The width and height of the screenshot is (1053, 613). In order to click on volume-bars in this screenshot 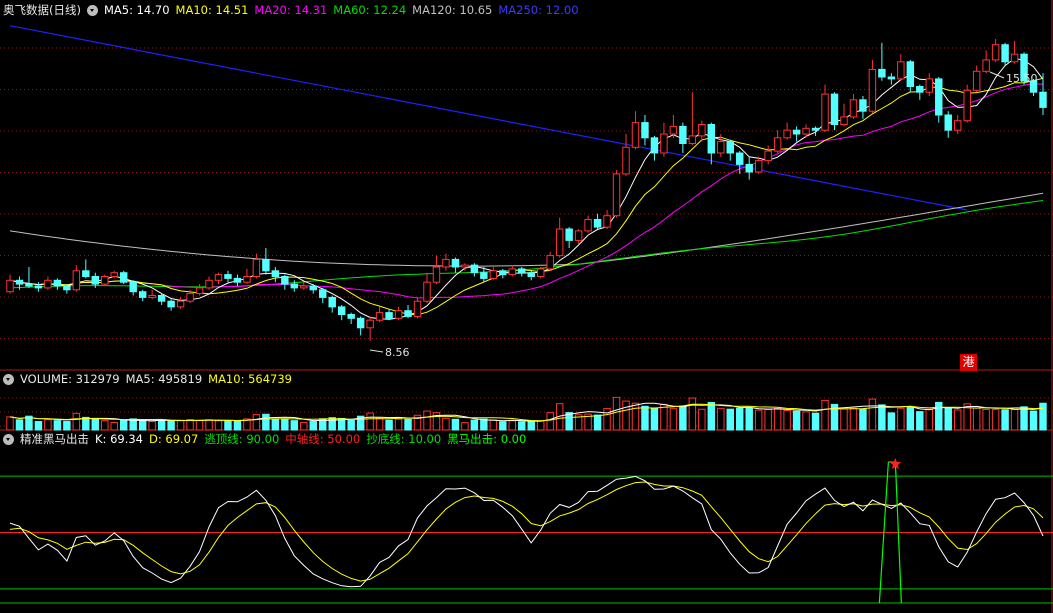, I will do `click(526, 413)`.